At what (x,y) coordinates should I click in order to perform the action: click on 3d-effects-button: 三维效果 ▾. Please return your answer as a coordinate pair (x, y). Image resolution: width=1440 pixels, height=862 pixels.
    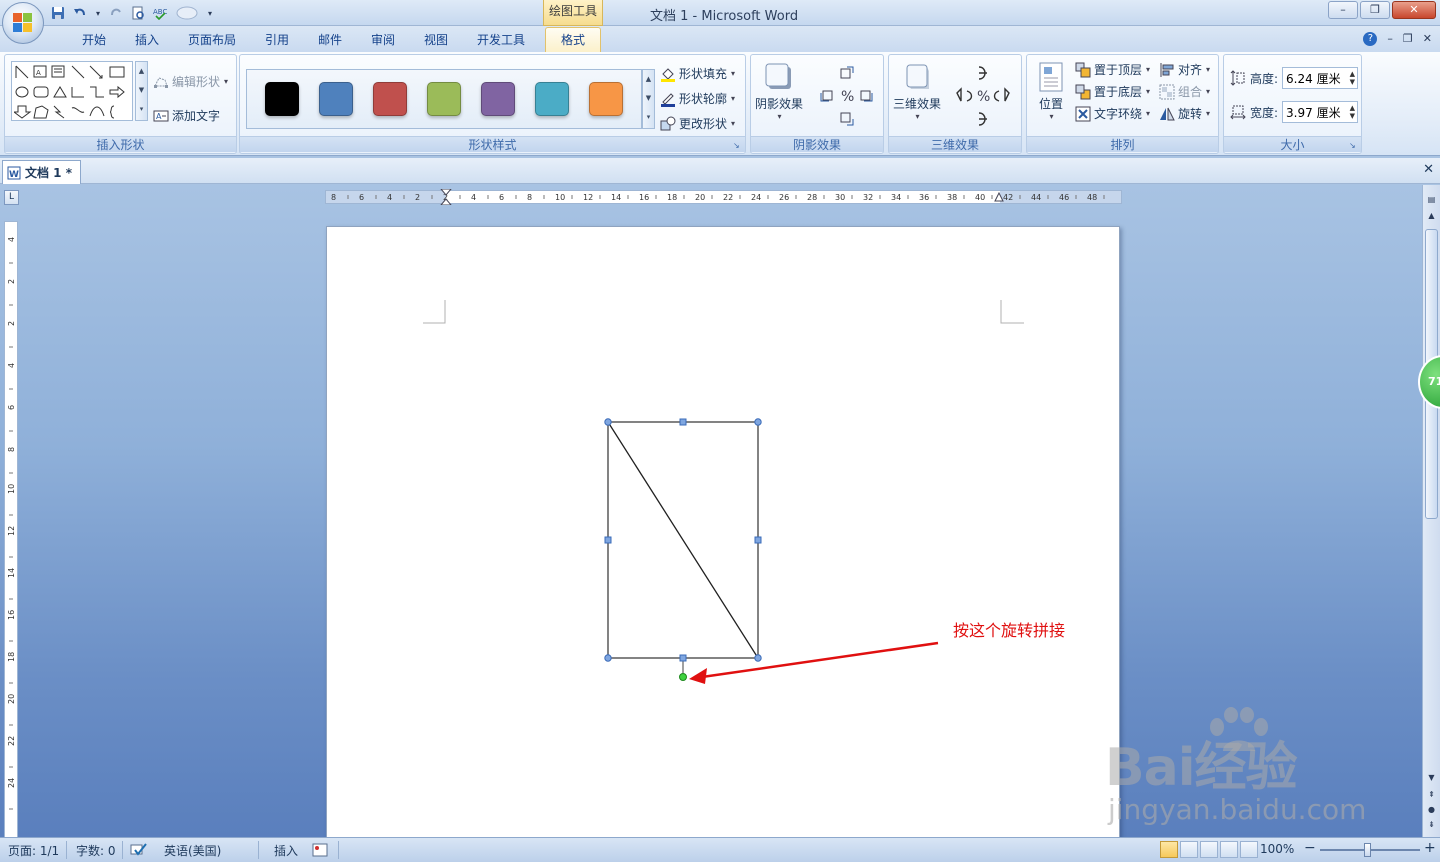
    Looking at the image, I should click on (917, 91).